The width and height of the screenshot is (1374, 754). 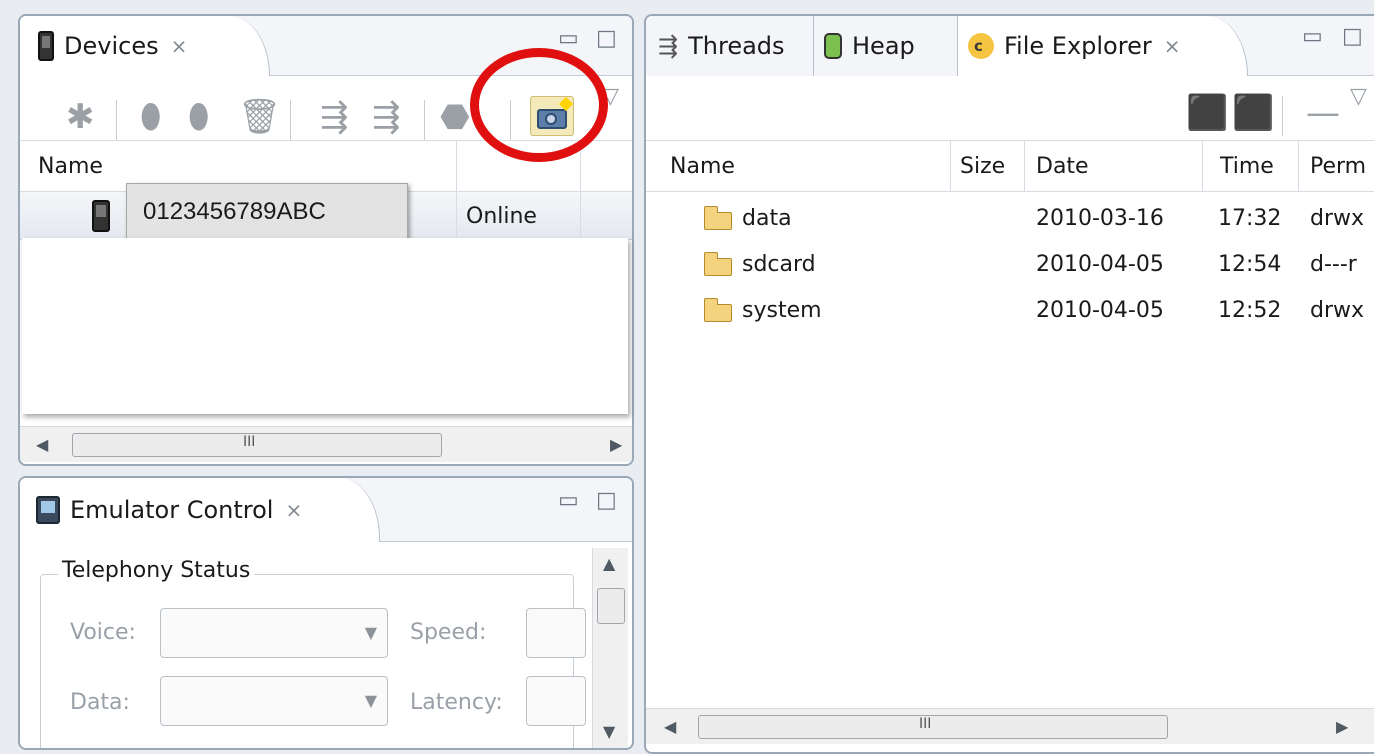 I want to click on pull-file-icon: ⬛, so click(x=1207, y=113).